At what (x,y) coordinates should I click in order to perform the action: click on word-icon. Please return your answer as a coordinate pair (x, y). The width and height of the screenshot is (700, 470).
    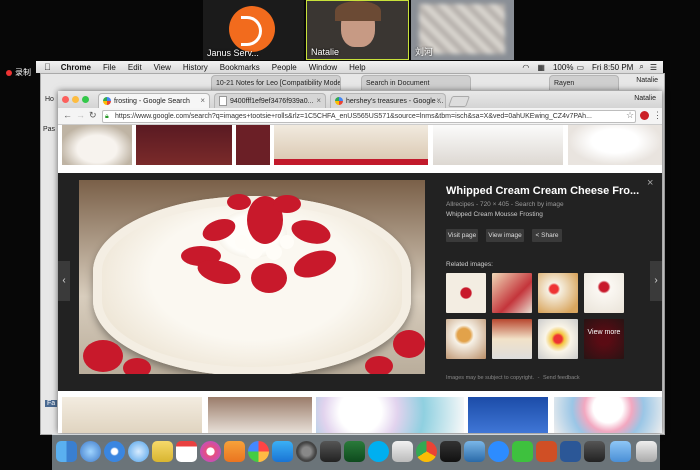
    Looking at the image, I should click on (570, 451).